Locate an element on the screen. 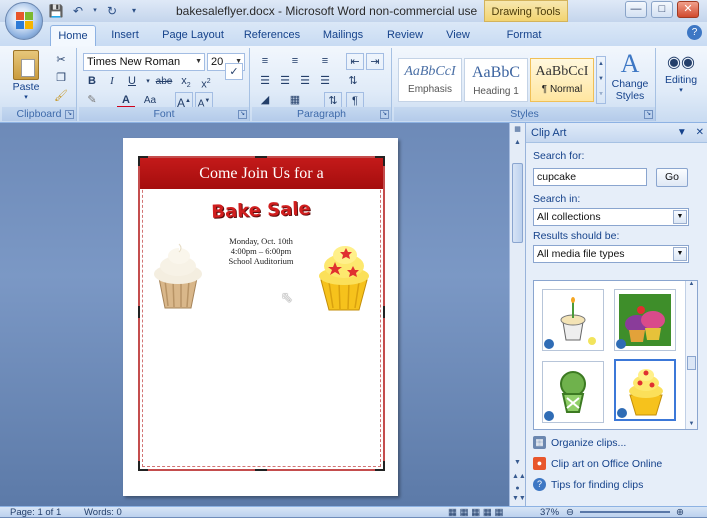  page-count-status: Page: 1 of 1 is located at coordinates (35, 512).